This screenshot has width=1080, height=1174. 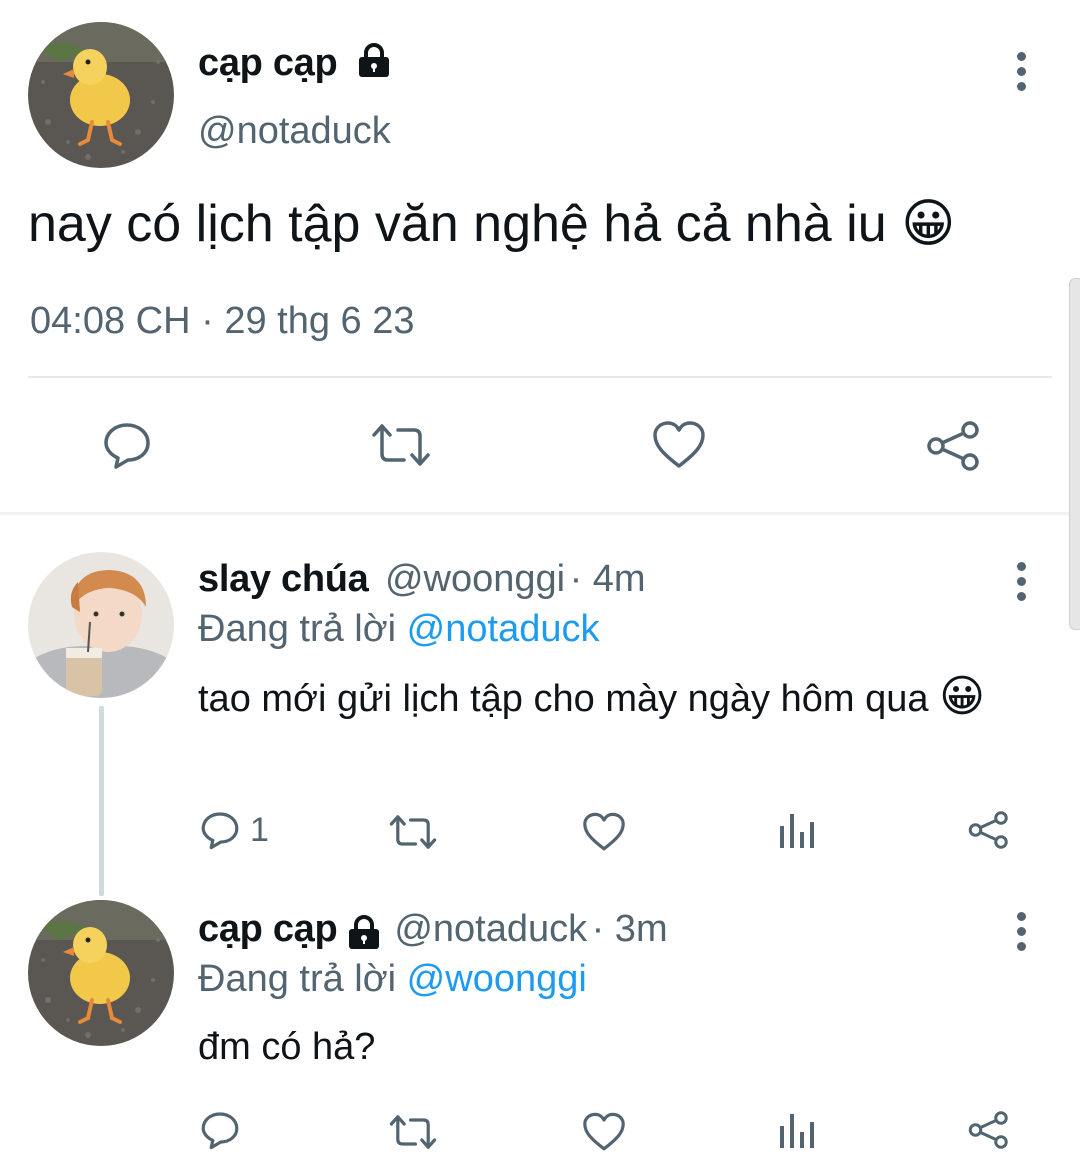 I want to click on reply2-header: cạp cạp @notaduck · 3m, so click(x=433, y=930).